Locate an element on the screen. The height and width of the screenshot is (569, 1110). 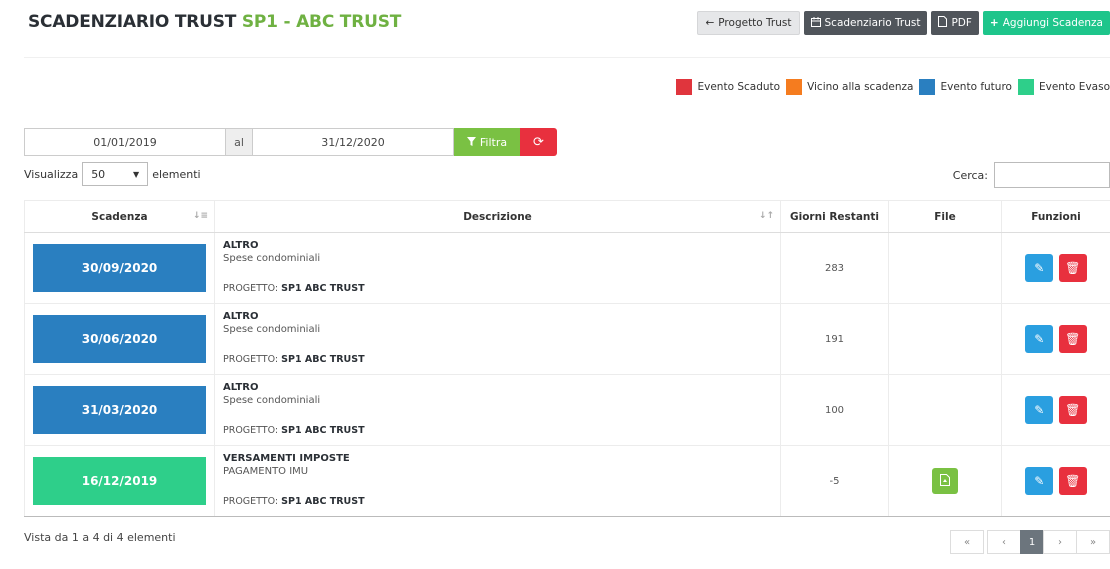
page-length-control: Visualizza 50 ▼ elementi is located at coordinates (112, 174).